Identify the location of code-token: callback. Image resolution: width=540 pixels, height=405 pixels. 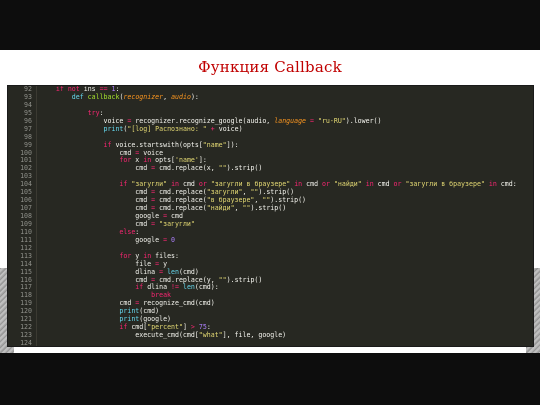
(103, 96).